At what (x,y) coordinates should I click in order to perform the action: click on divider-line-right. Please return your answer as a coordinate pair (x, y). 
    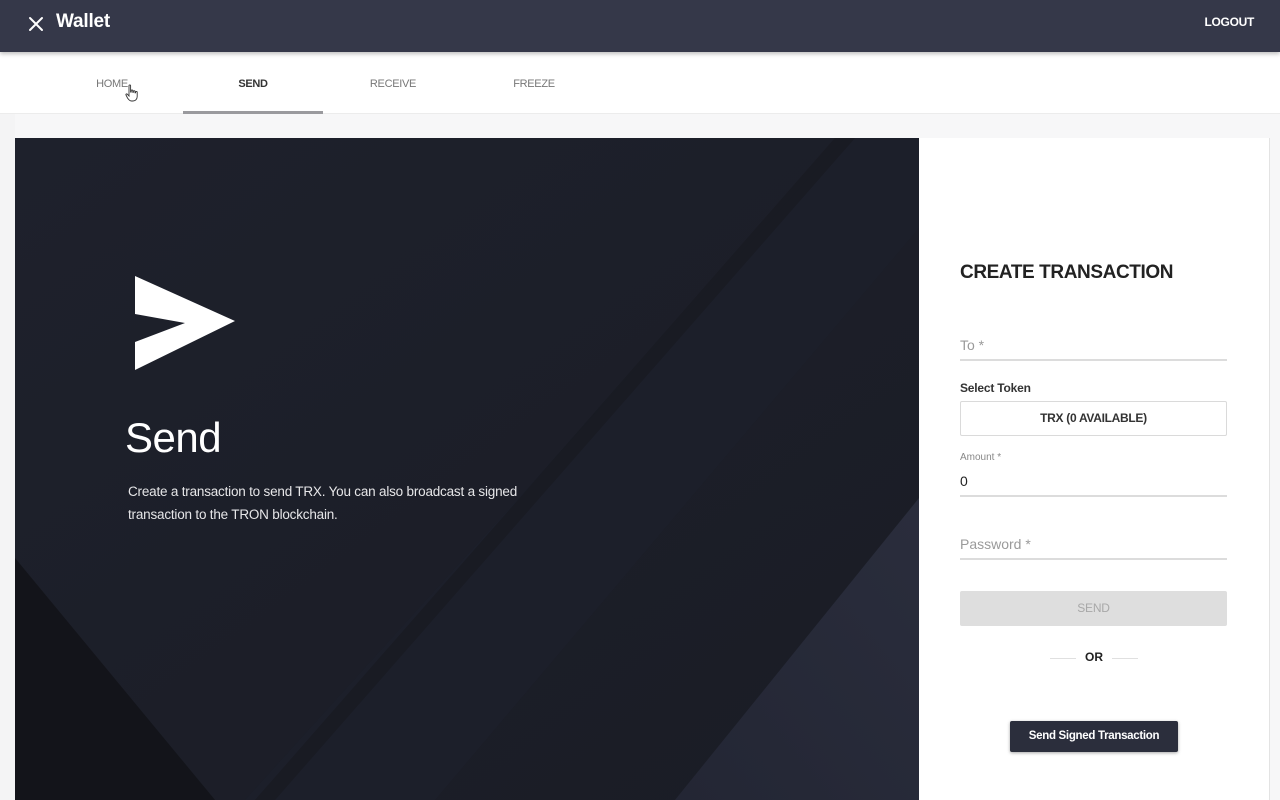
    Looking at the image, I should click on (1125, 658).